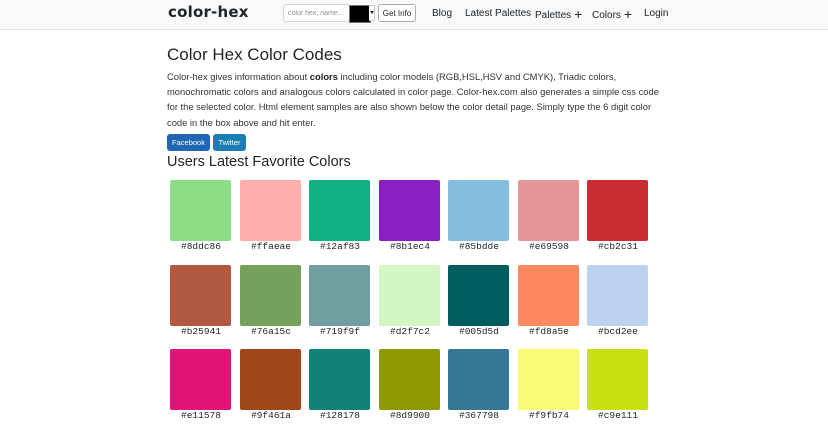 This screenshot has height=430, width=828. Describe the element at coordinates (201, 415) in the screenshot. I see `color-hex-label: #e11578` at that location.